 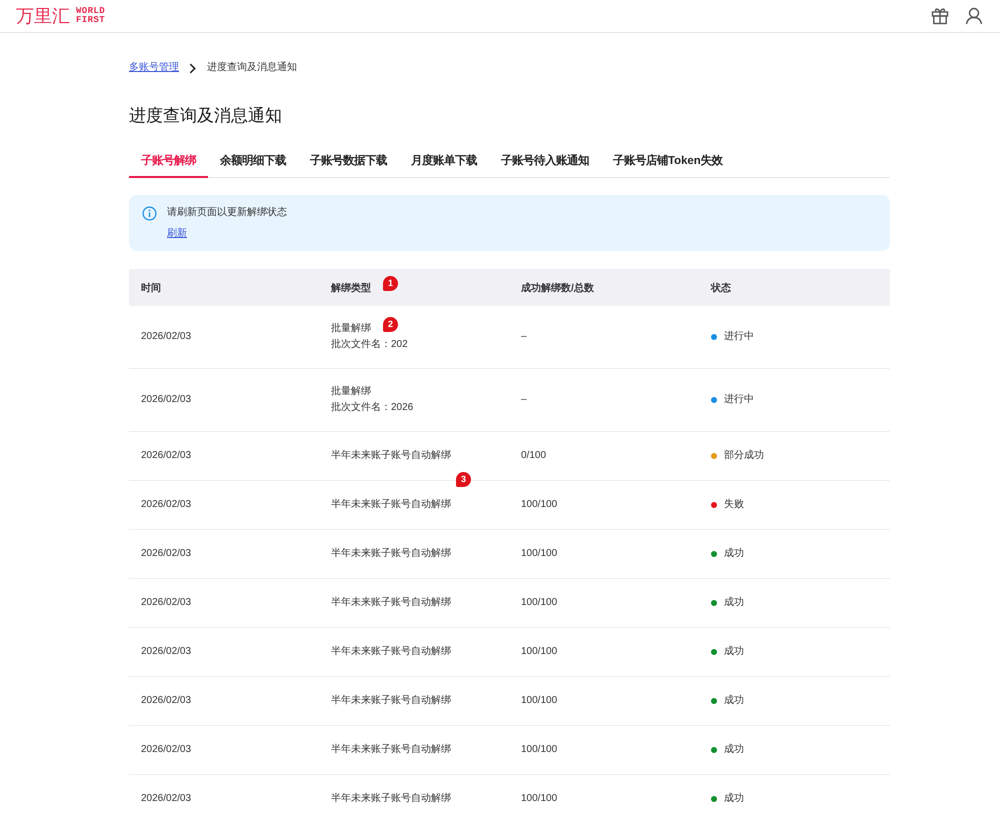 I want to click on count-cell-text: 0/100, so click(x=534, y=456).